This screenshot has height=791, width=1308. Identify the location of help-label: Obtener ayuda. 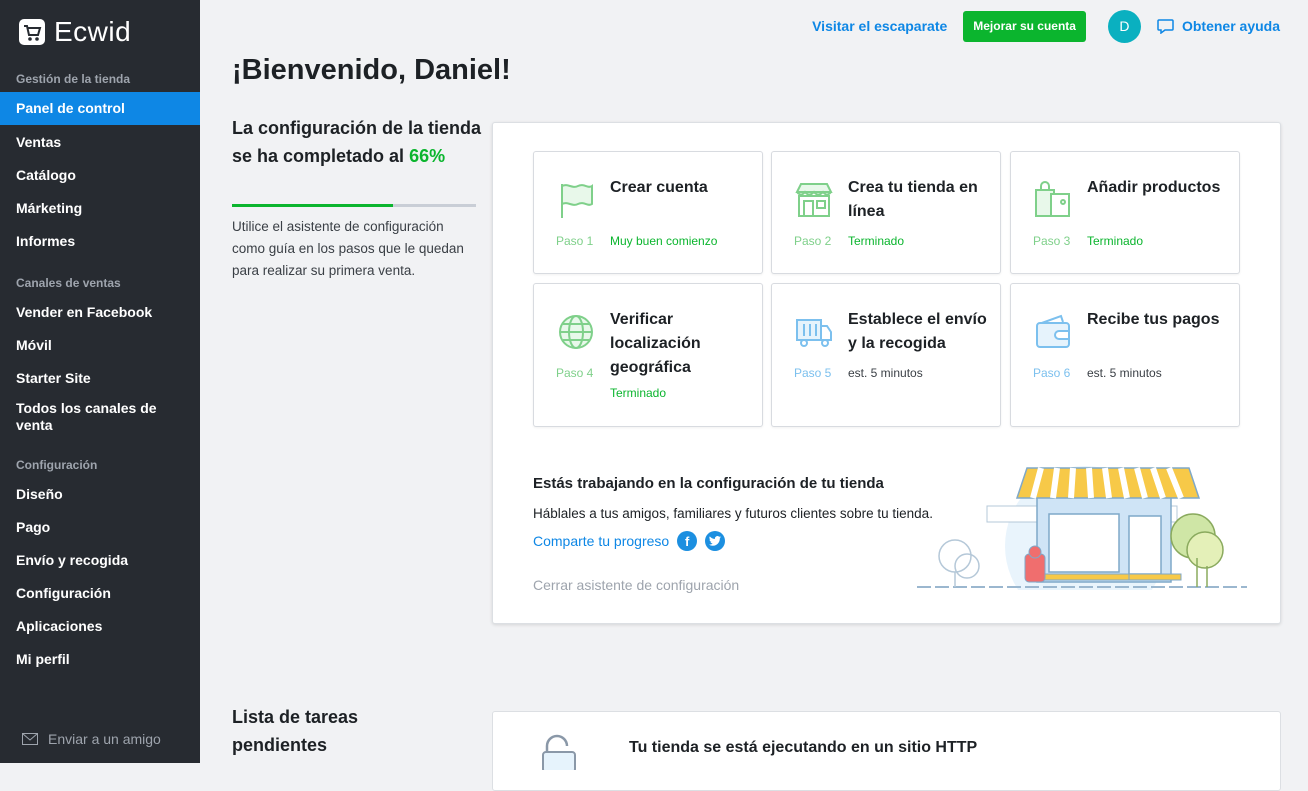
(1230, 26).